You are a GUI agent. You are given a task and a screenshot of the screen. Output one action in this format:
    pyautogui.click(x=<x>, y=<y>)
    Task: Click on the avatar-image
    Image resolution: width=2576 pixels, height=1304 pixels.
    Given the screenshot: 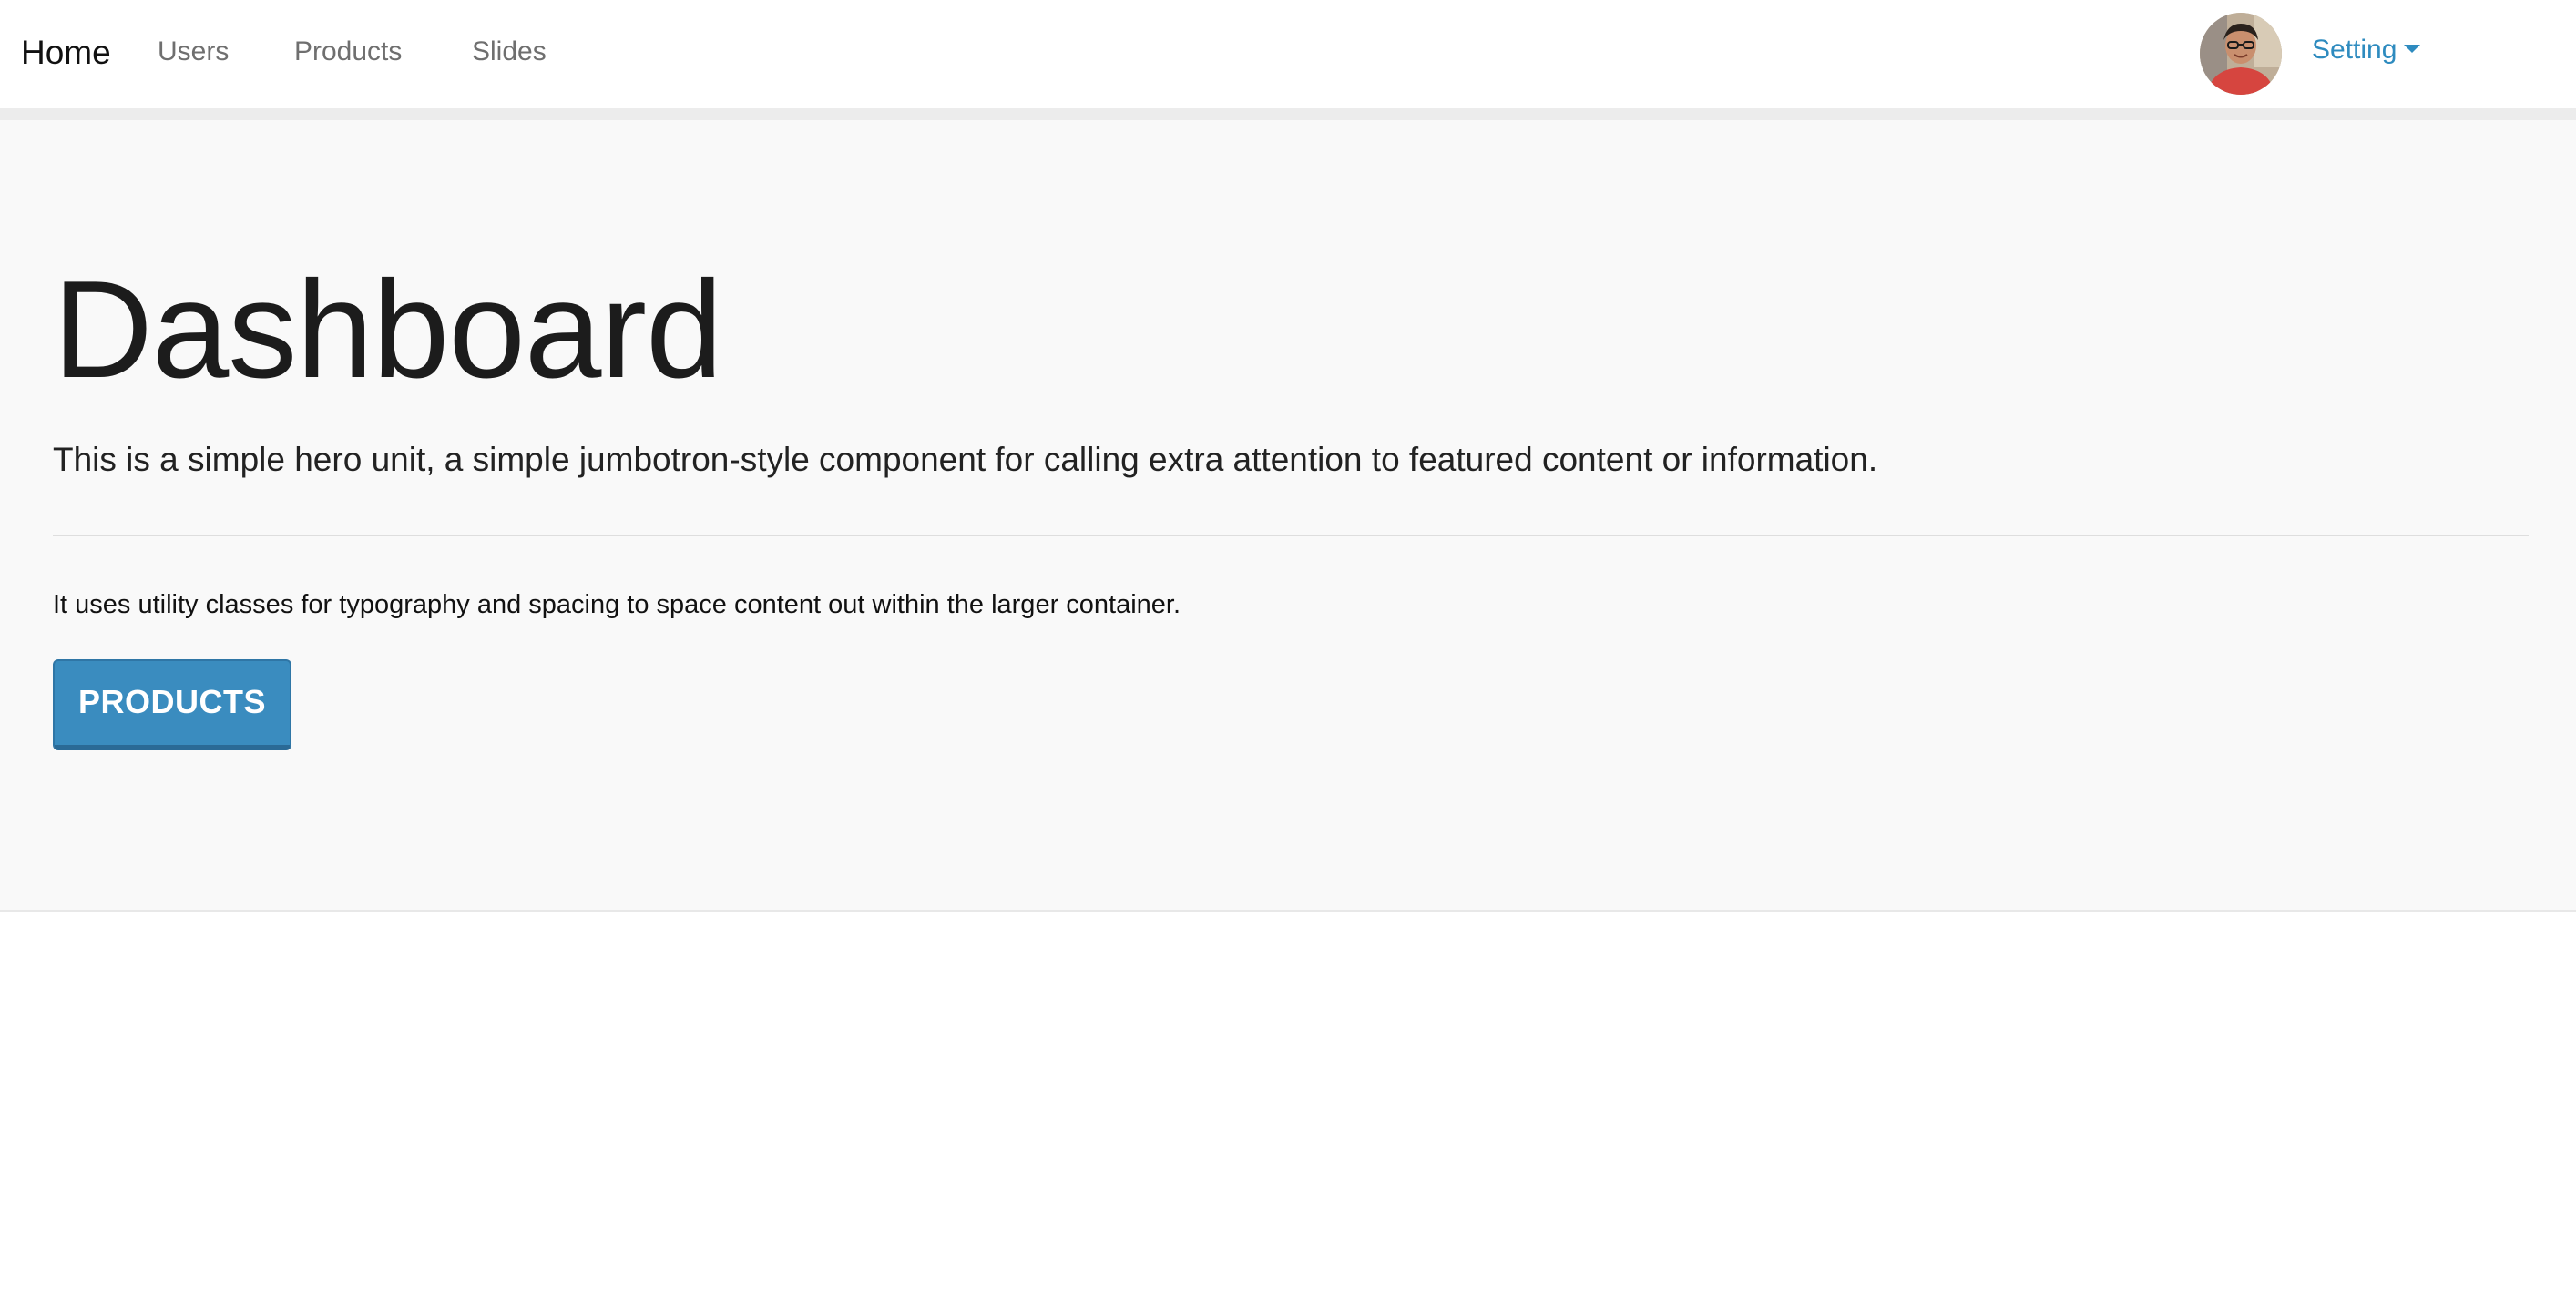 What is the action you would take?
    pyautogui.click(x=2241, y=54)
    